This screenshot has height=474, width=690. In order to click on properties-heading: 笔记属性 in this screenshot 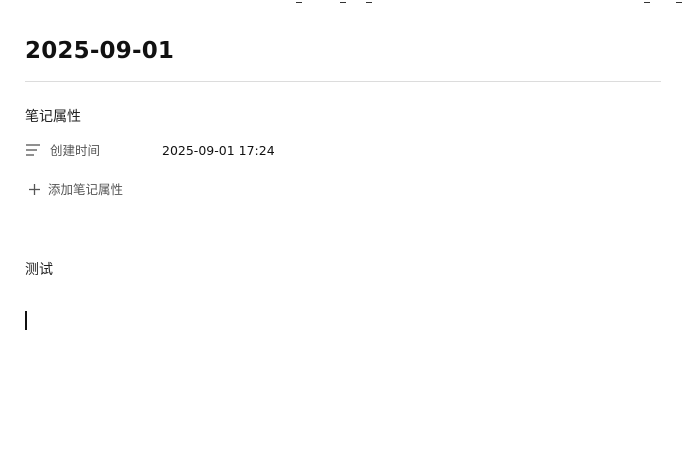, I will do `click(53, 117)`.